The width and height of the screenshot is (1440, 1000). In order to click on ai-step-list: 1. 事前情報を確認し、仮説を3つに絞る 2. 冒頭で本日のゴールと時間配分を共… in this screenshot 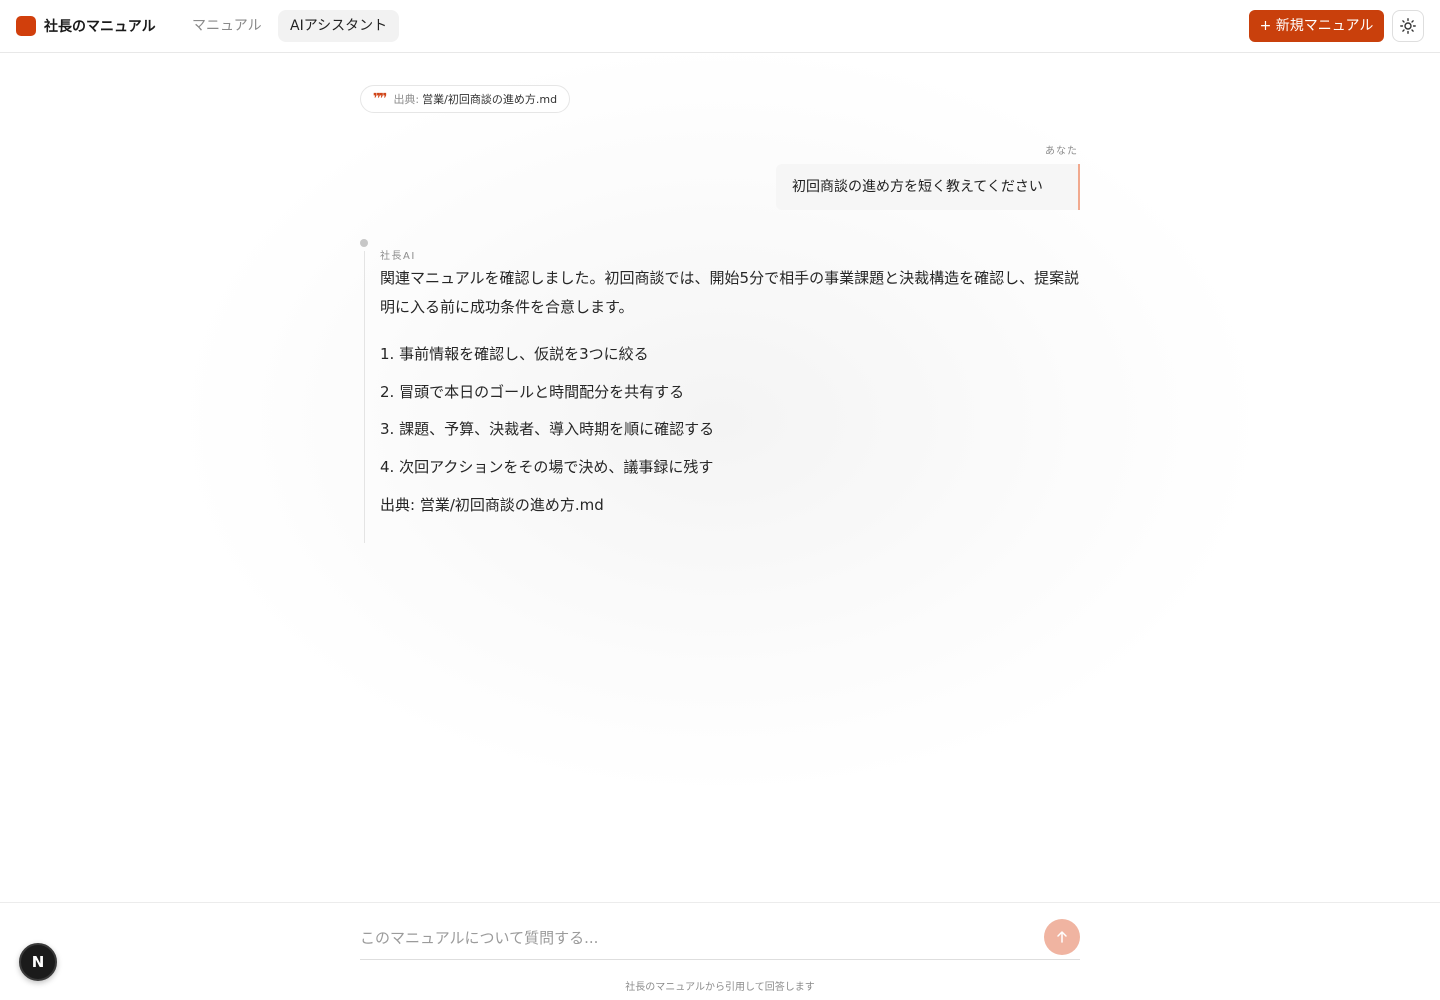, I will do `click(730, 411)`.